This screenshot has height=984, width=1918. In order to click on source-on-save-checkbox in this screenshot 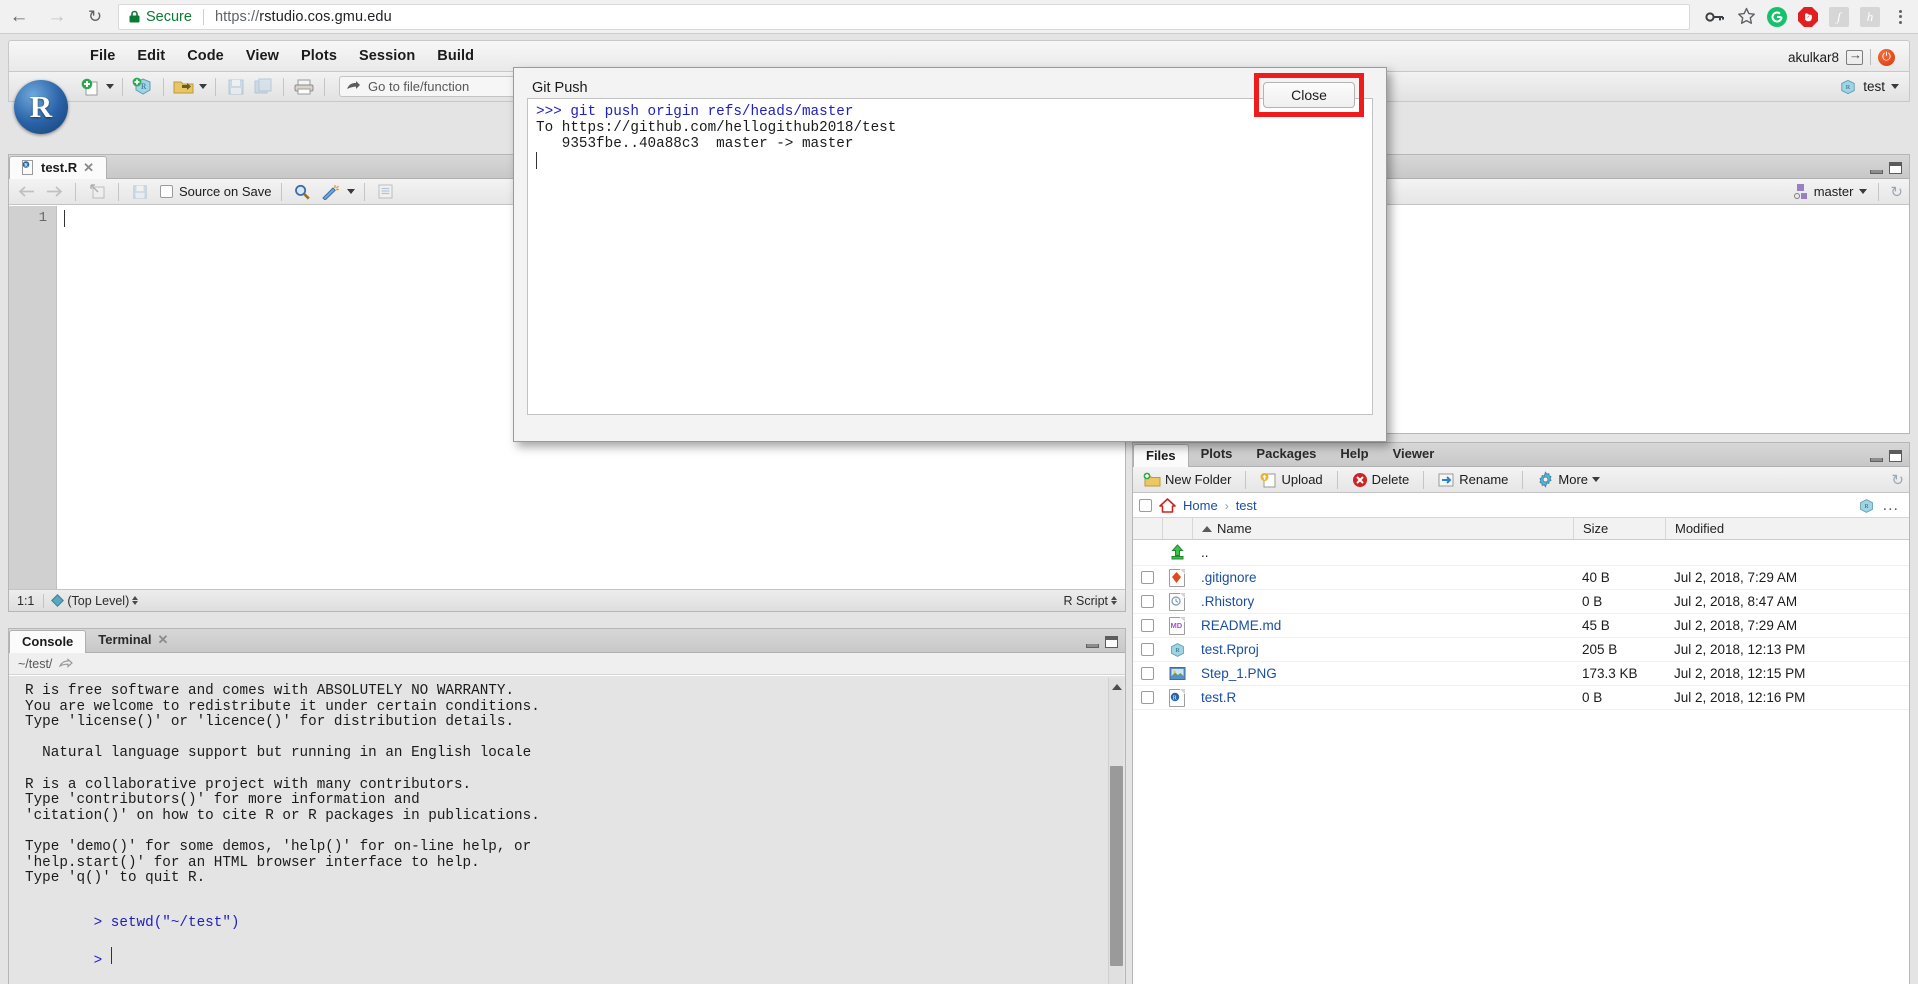, I will do `click(166, 191)`.